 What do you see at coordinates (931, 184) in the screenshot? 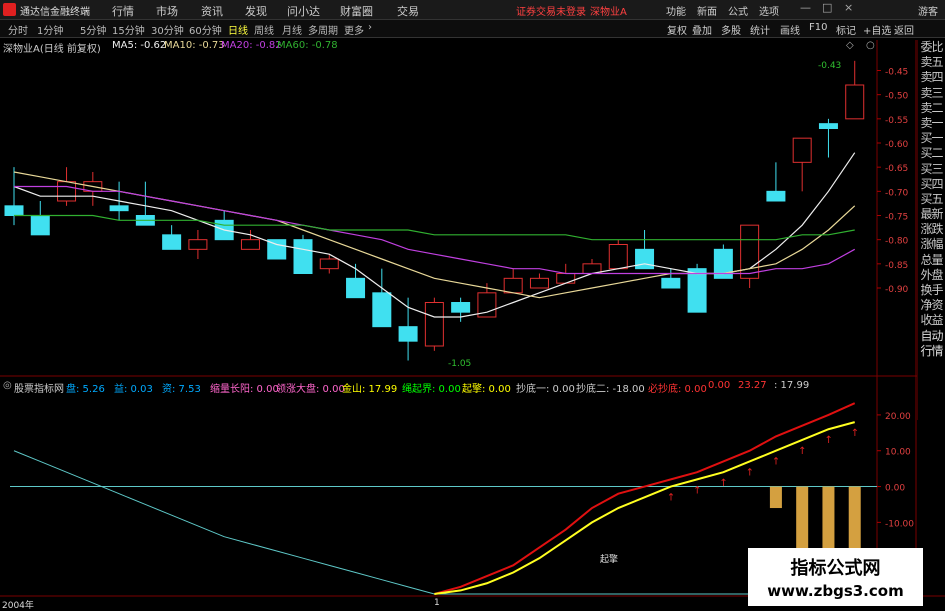
I see `side-panel-item: 买四` at bounding box center [931, 184].